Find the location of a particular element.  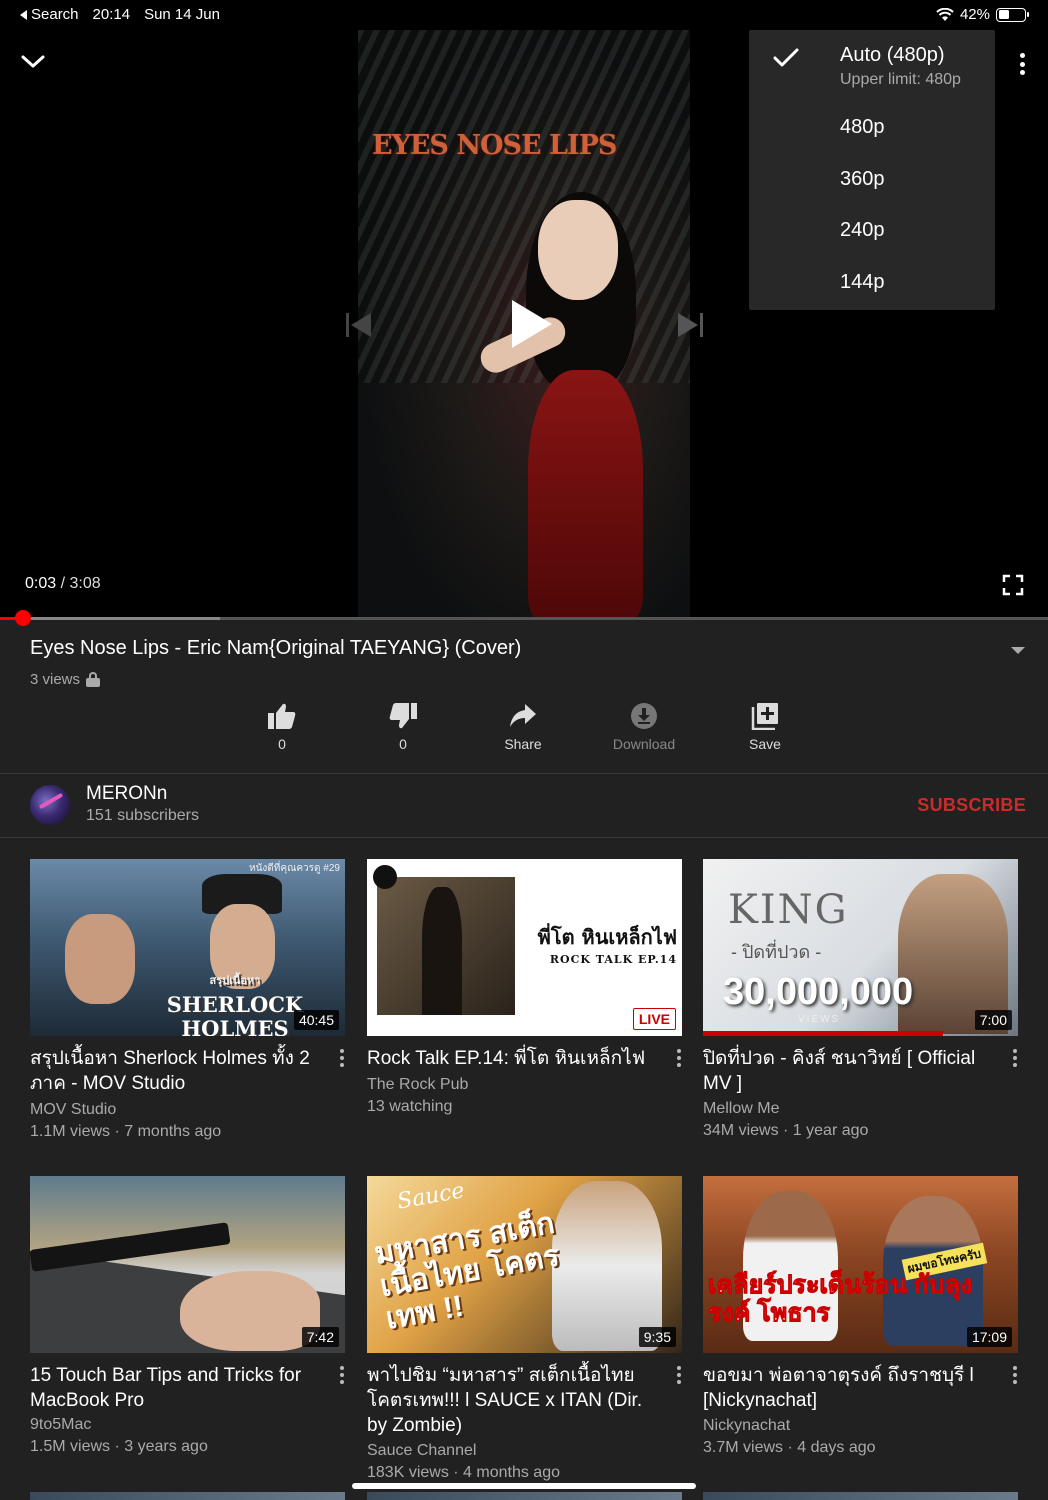

thumbnail-number-text: 30,000,000 is located at coordinates (818, 992).